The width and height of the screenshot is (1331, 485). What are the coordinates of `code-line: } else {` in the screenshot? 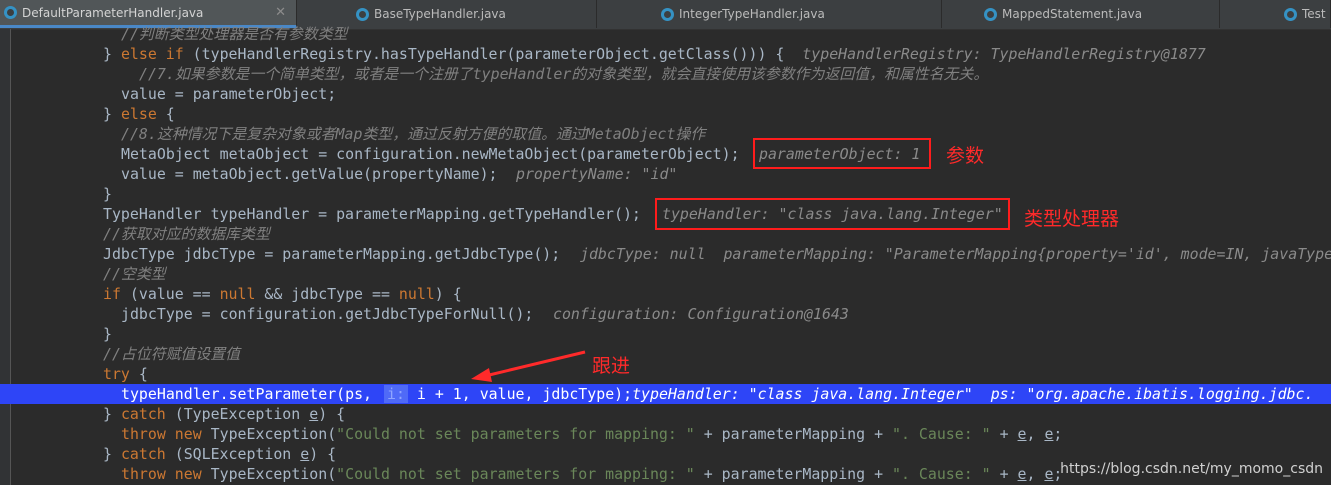 It's located at (139, 114).